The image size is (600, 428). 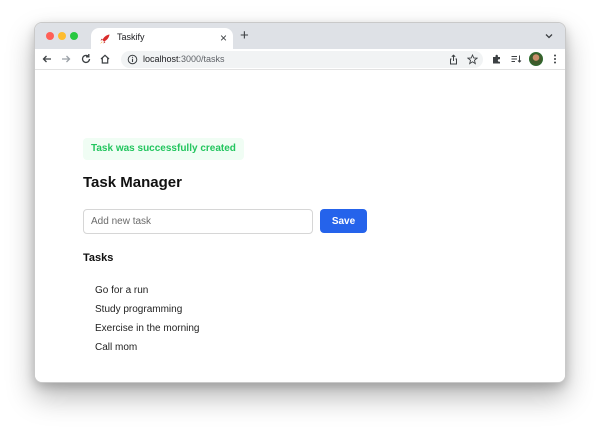 I want to click on success-alert: Task was successfully created, so click(x=163, y=149).